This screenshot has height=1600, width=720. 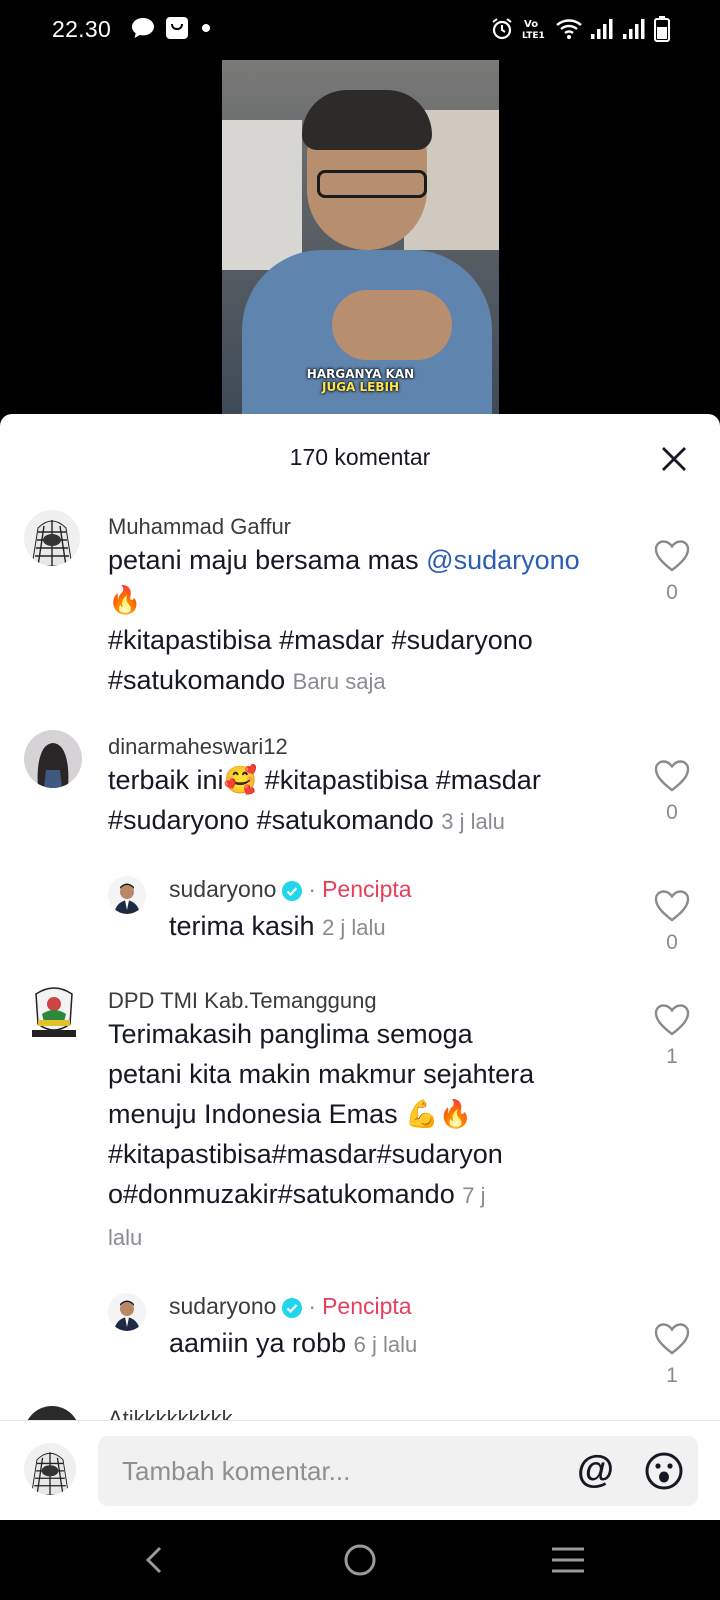 What do you see at coordinates (473, 821) in the screenshot?
I see `comment-time: 3 j lalu` at bounding box center [473, 821].